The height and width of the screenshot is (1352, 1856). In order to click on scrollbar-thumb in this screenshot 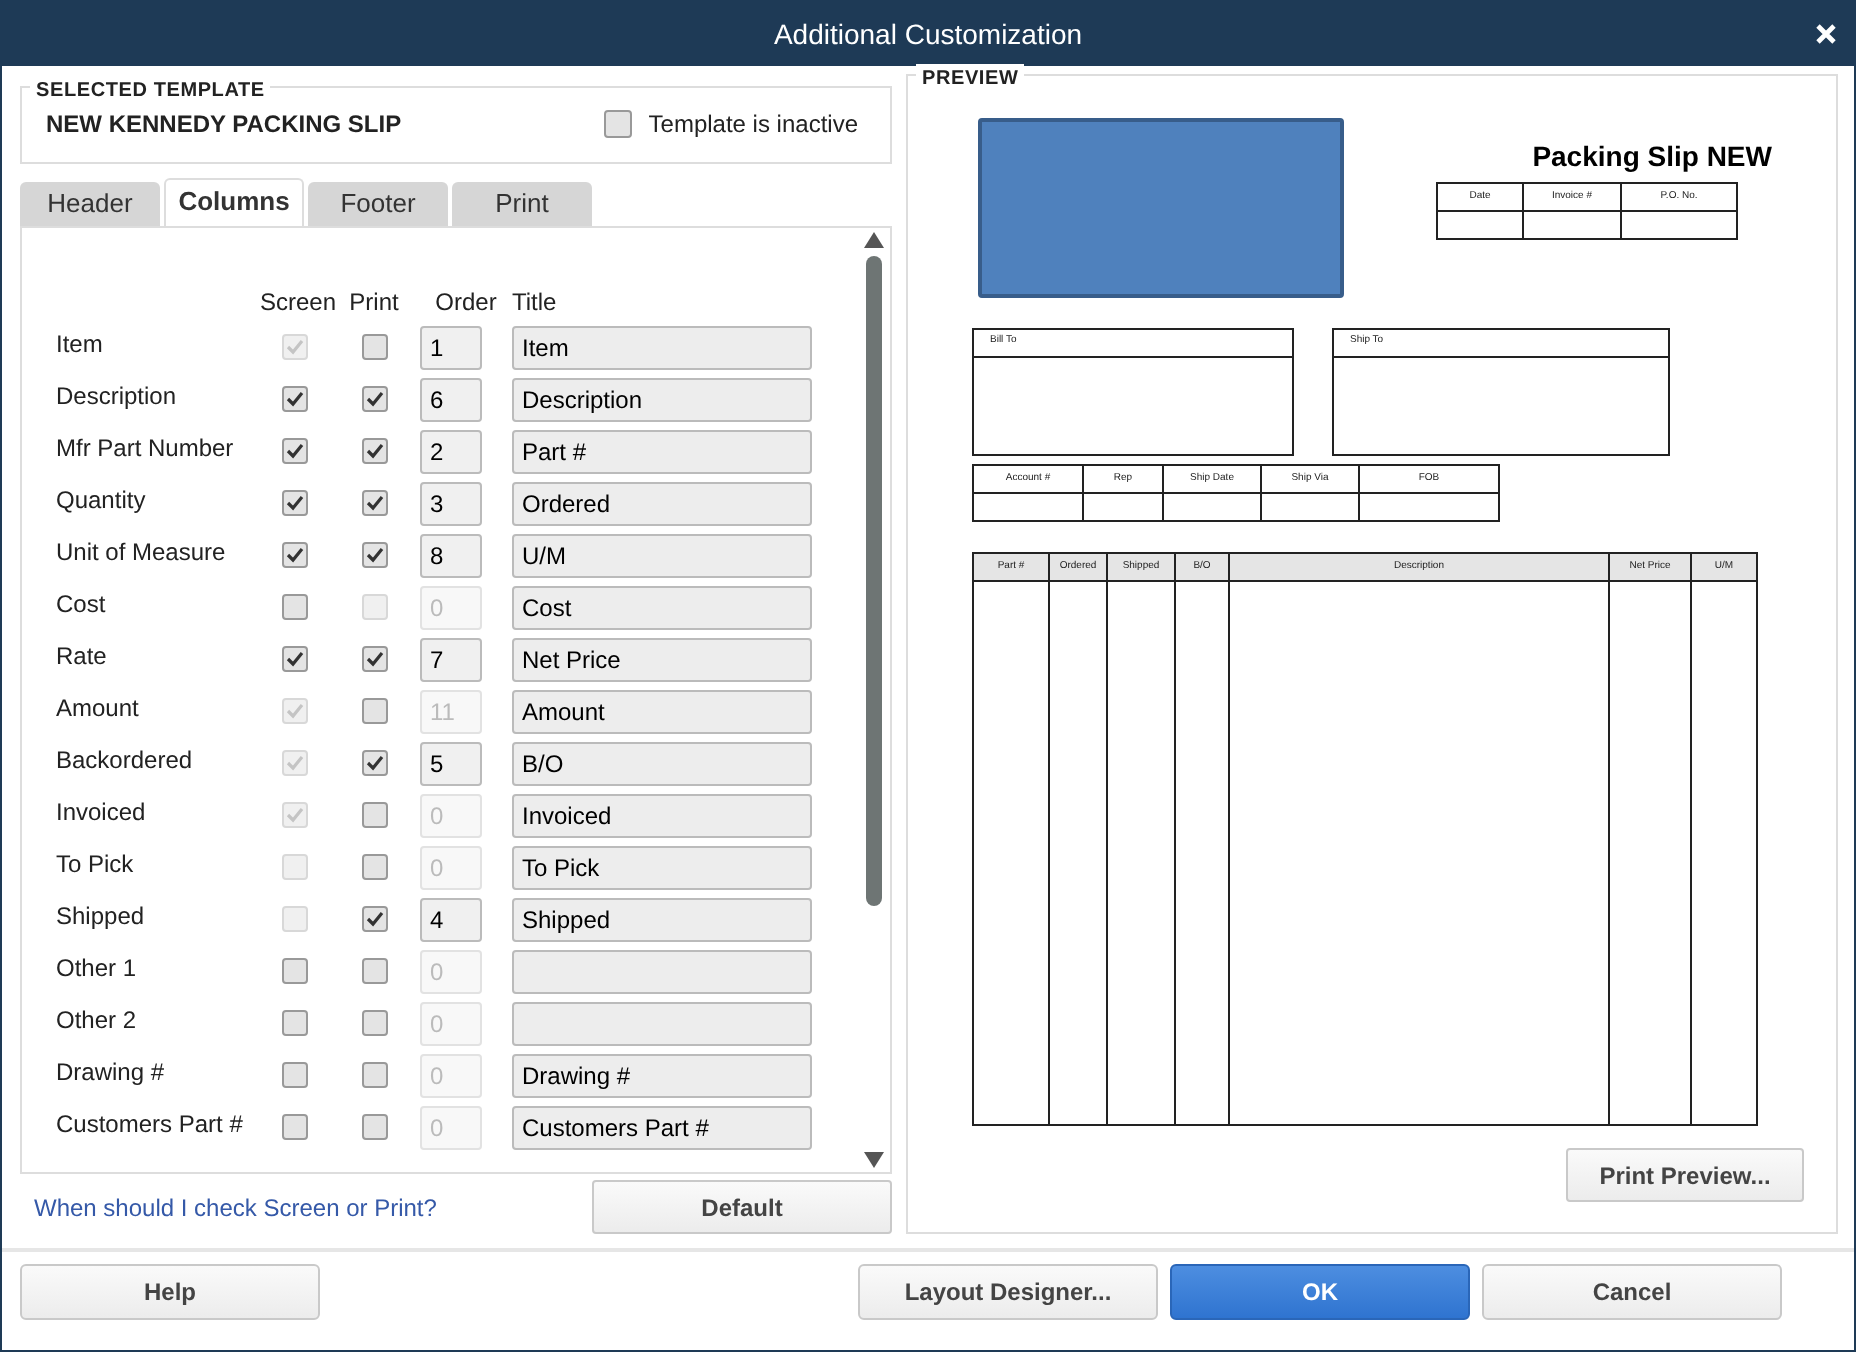, I will do `click(874, 580)`.